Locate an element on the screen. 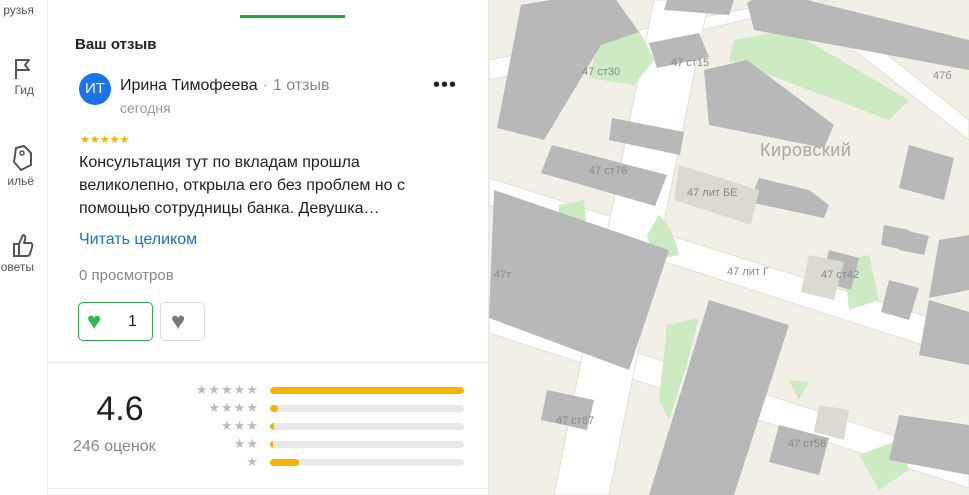 This screenshot has width=969, height=495. map-label: 47 ст87 is located at coordinates (575, 421).